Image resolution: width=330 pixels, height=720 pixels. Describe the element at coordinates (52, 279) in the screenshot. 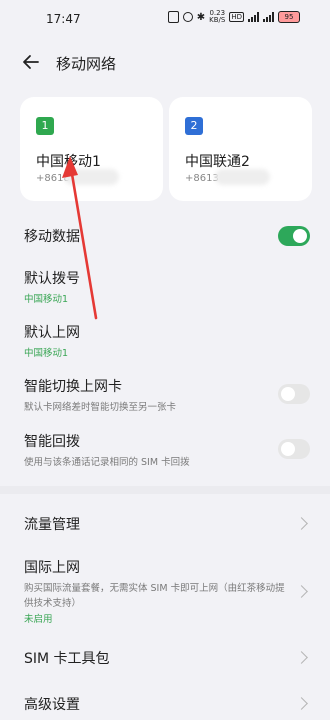

I see `row-title: 默认拨号` at that location.